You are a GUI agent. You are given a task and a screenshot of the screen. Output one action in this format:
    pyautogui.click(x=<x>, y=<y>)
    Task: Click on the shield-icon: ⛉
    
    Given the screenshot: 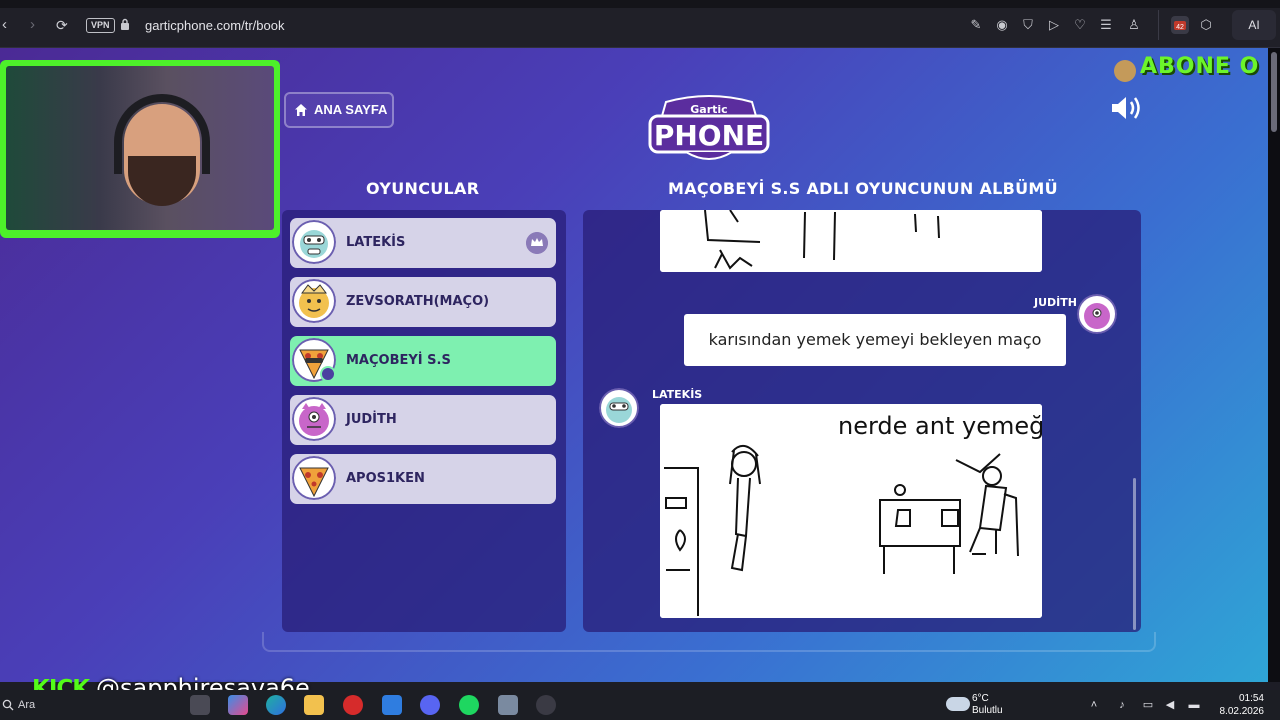 What is the action you would take?
    pyautogui.click(x=1028, y=25)
    